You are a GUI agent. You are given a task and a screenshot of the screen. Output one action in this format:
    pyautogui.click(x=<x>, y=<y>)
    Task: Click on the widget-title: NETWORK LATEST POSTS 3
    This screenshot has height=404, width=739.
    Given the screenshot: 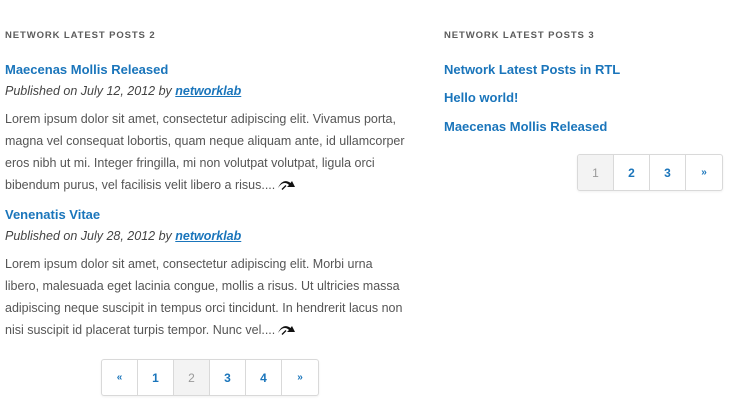 What is the action you would take?
    pyautogui.click(x=519, y=35)
    